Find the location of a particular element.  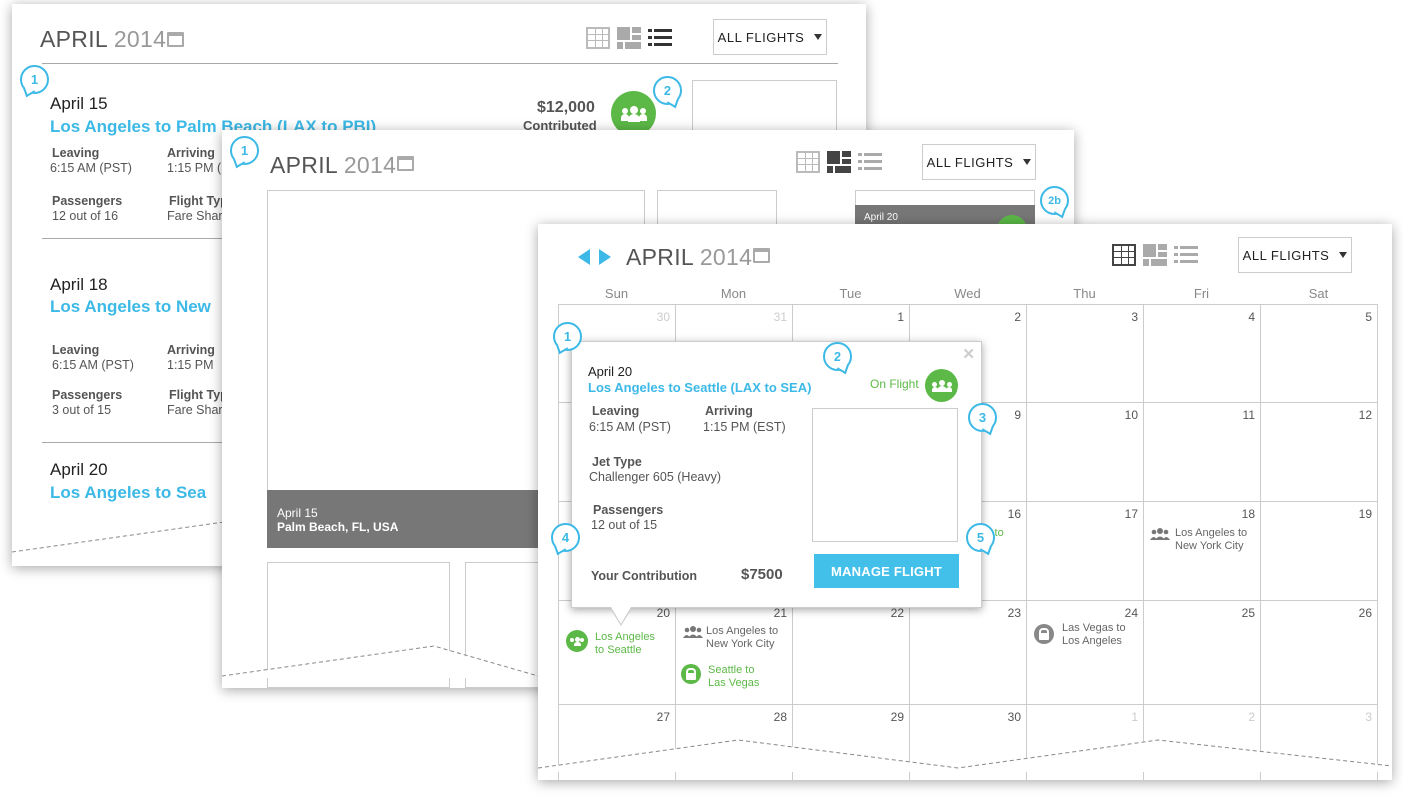

arriving-value: 1:15 PM (E is located at coordinates (198, 168).